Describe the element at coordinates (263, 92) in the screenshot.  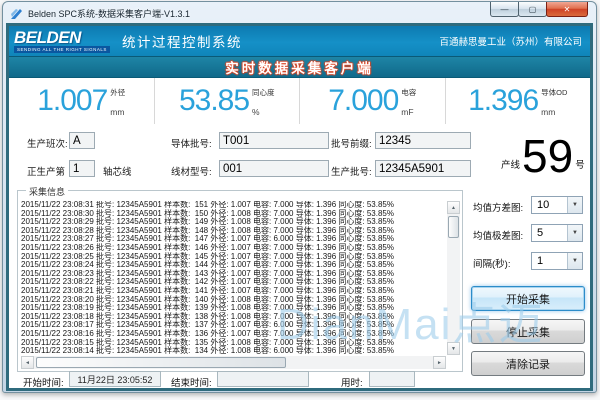
I see `metric-label: 同心度` at that location.